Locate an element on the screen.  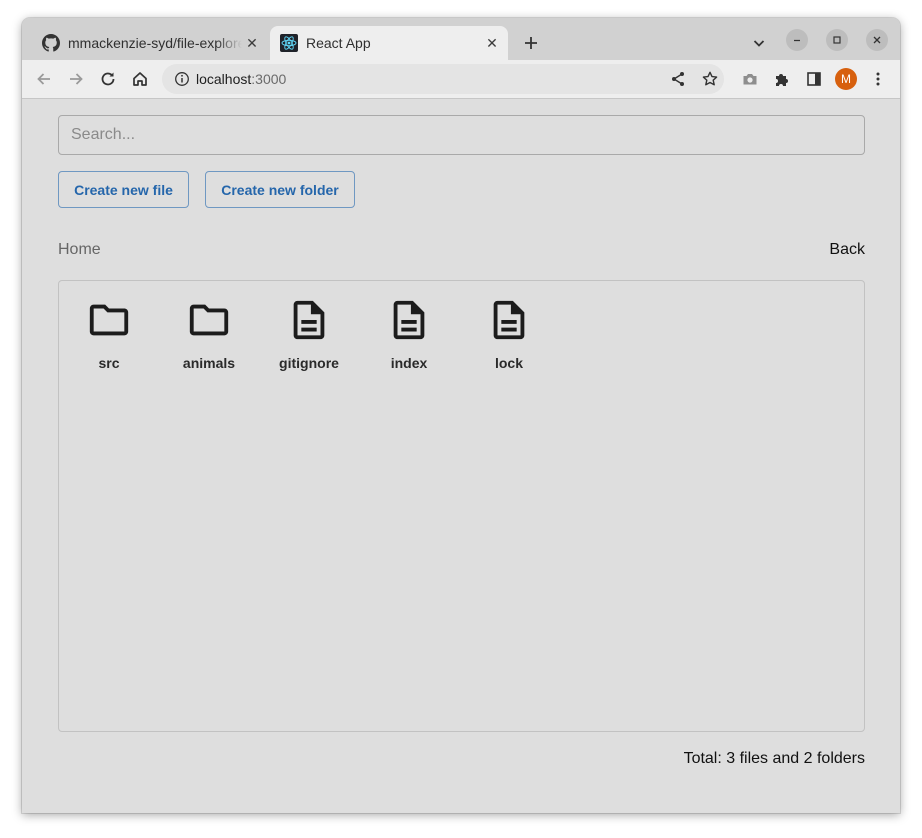
file-item-lock: lock is located at coordinates (509, 334).